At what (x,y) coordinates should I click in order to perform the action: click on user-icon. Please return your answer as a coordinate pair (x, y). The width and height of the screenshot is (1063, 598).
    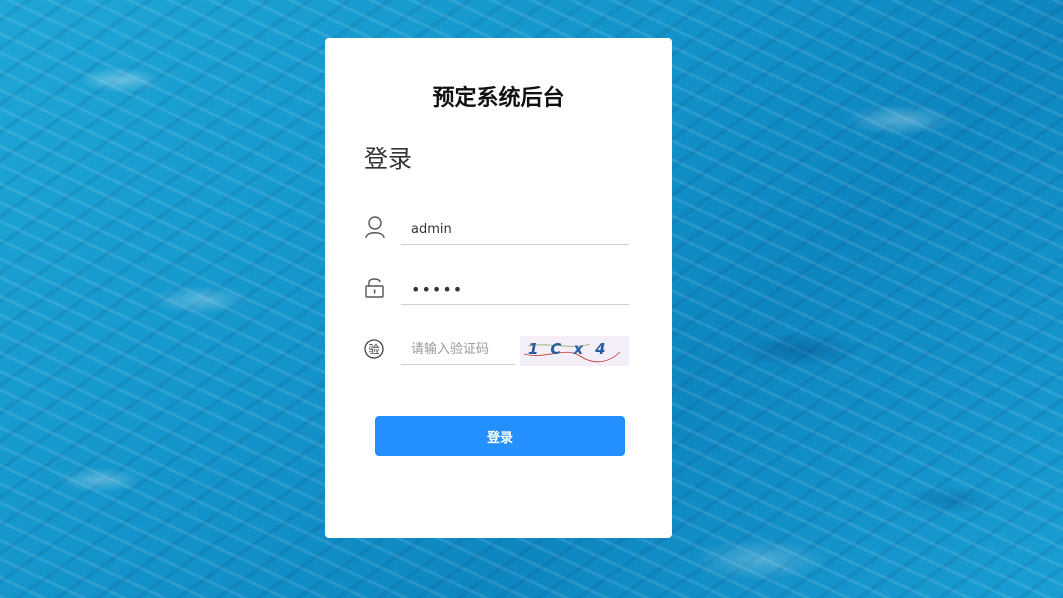
    Looking at the image, I should click on (375, 227).